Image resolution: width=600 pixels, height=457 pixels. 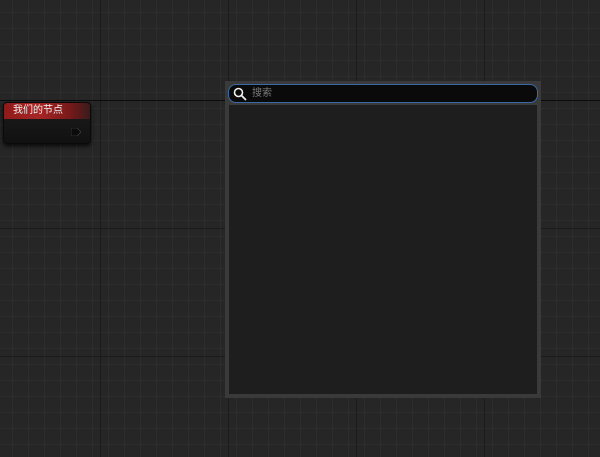 I want to click on graph-node: 我们的节点, so click(x=47, y=123).